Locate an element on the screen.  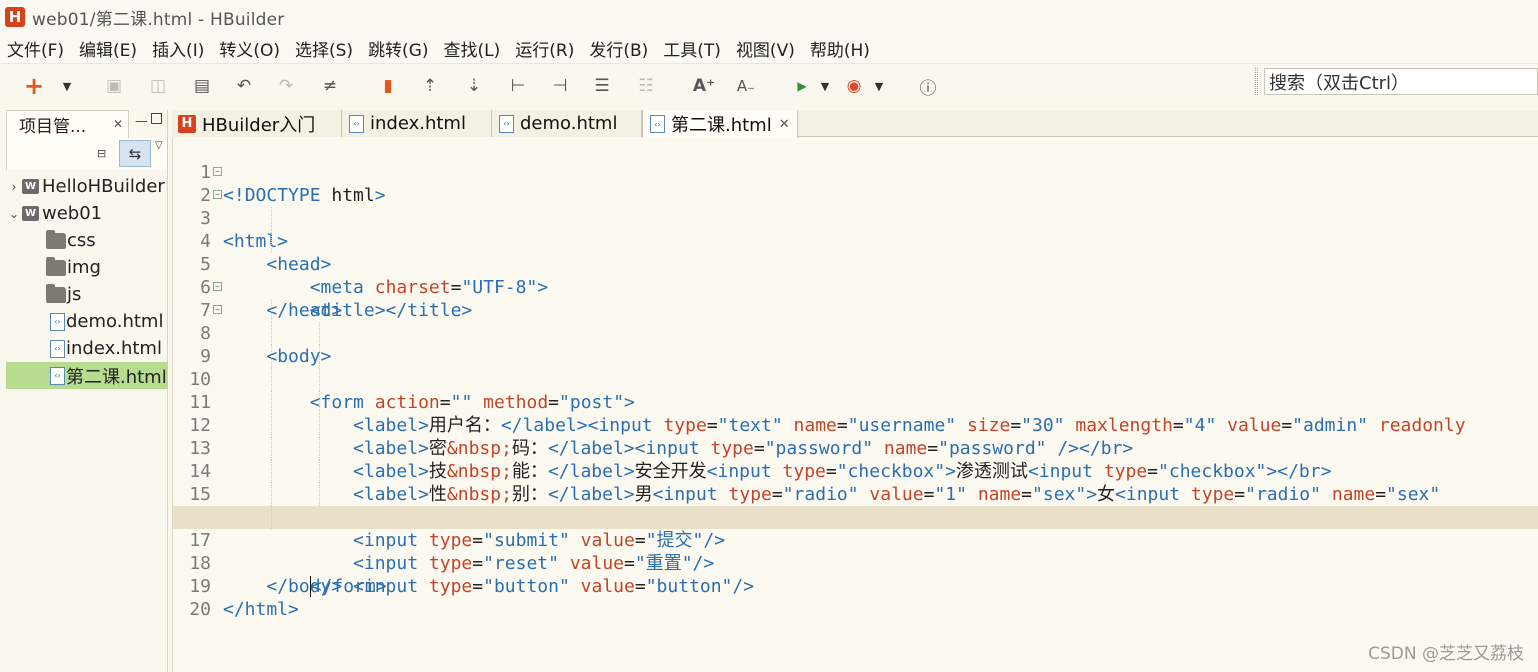
tree-item-js: js is located at coordinates (87, 294).